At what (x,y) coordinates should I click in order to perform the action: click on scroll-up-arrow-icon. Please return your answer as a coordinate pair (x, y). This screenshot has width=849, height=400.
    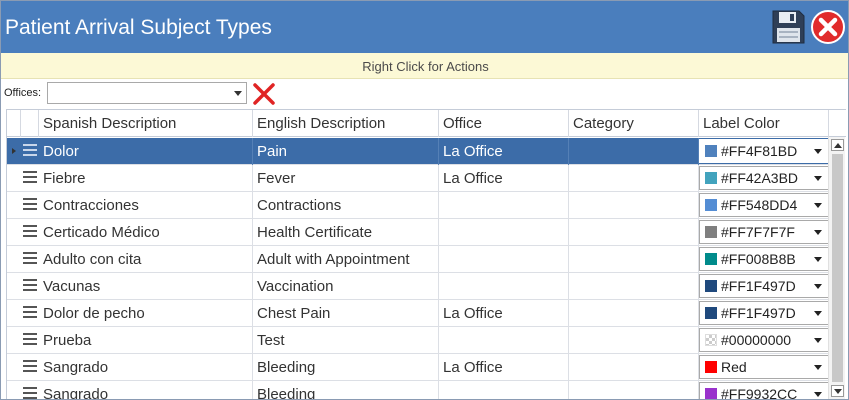
    Looking at the image, I should click on (837, 145).